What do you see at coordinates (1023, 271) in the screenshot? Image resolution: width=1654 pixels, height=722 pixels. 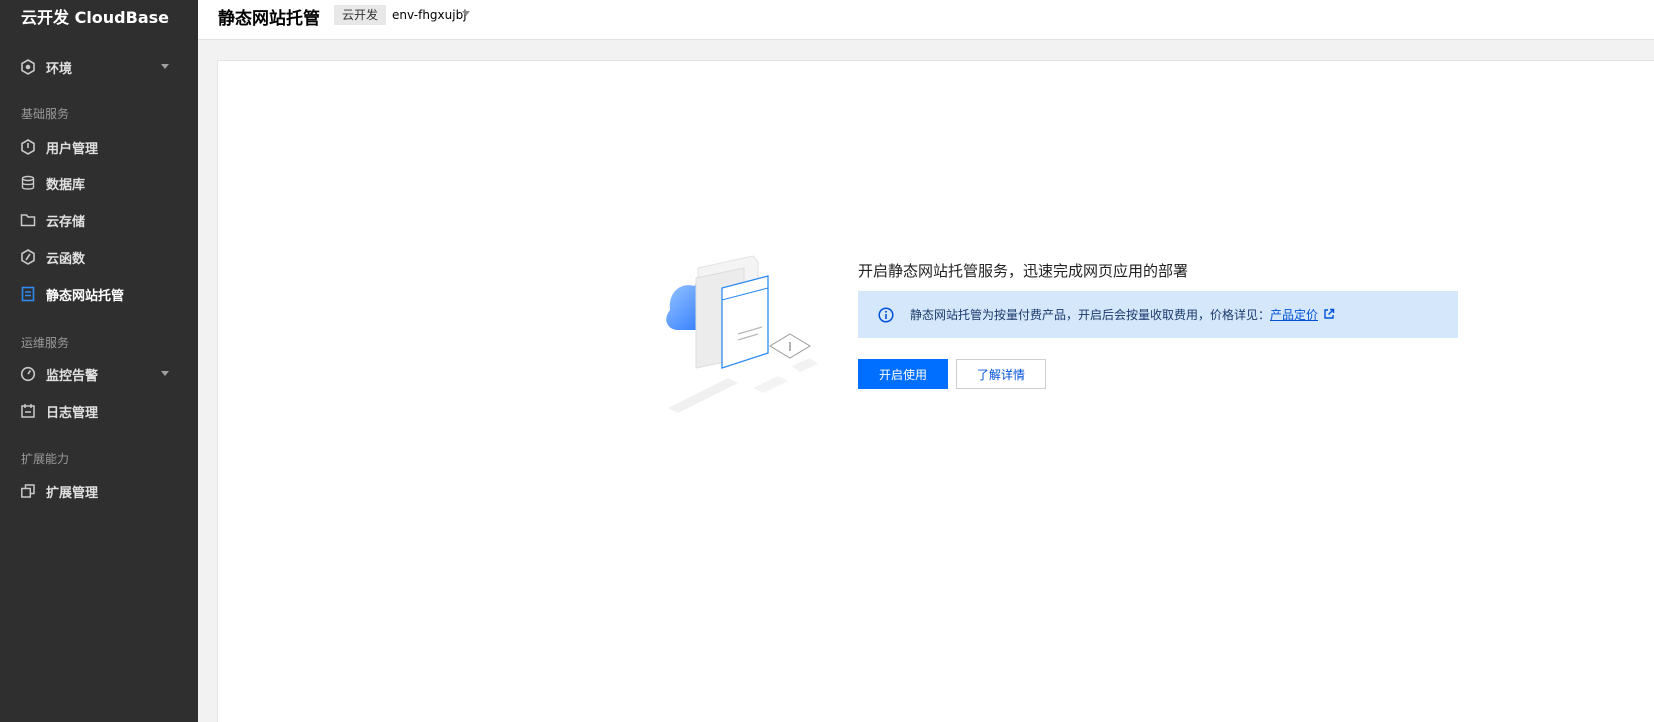 I see `empty-state-headline: 开启静态网站托管服务，迅速完成网页应用的部署` at bounding box center [1023, 271].